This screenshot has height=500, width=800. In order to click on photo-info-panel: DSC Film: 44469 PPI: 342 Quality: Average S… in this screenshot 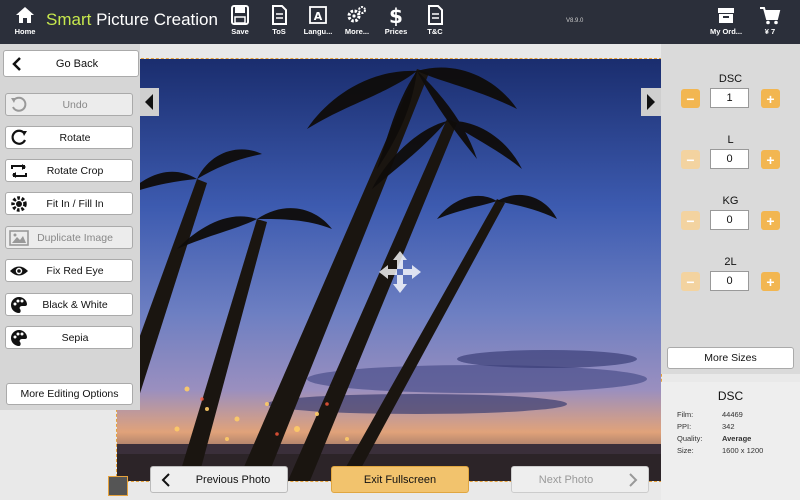, I will do `click(730, 441)`.